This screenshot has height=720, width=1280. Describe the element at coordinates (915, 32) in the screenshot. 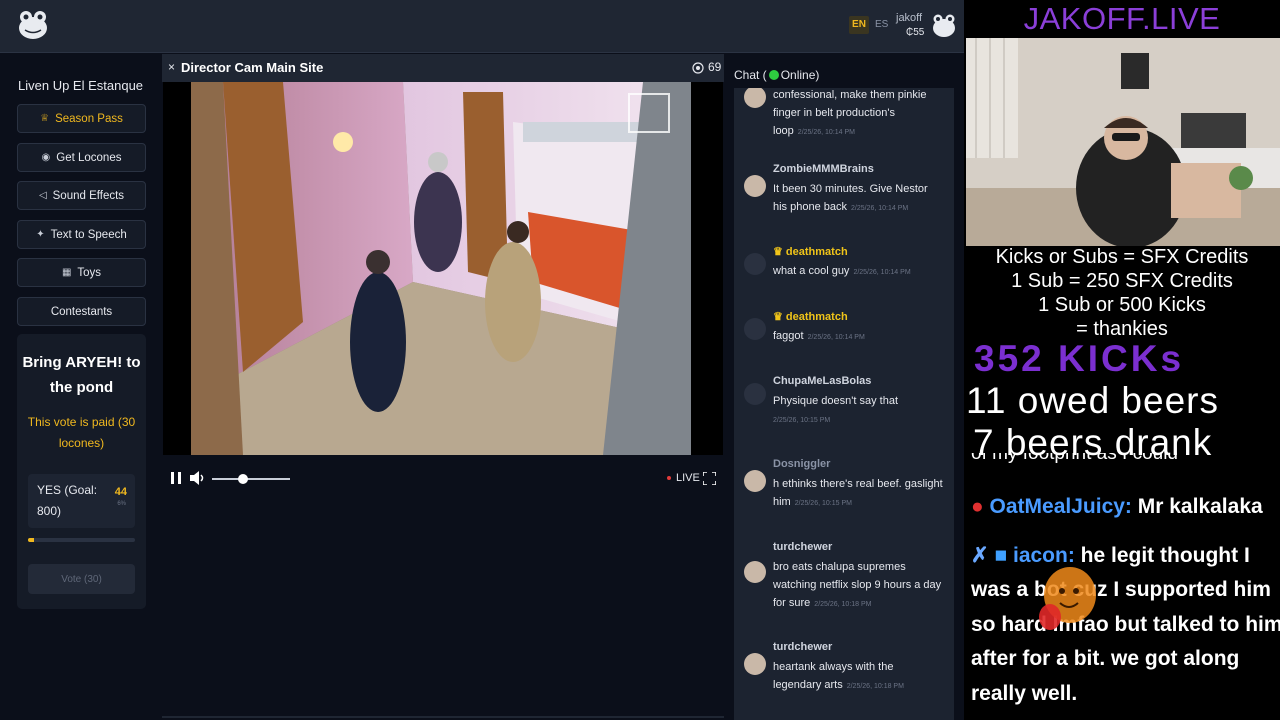

I see `balance: ₵55` at that location.